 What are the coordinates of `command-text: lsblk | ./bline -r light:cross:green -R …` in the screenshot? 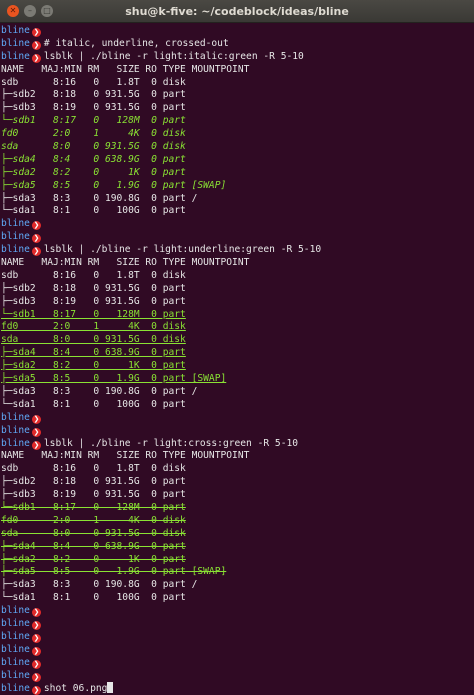 It's located at (171, 443).